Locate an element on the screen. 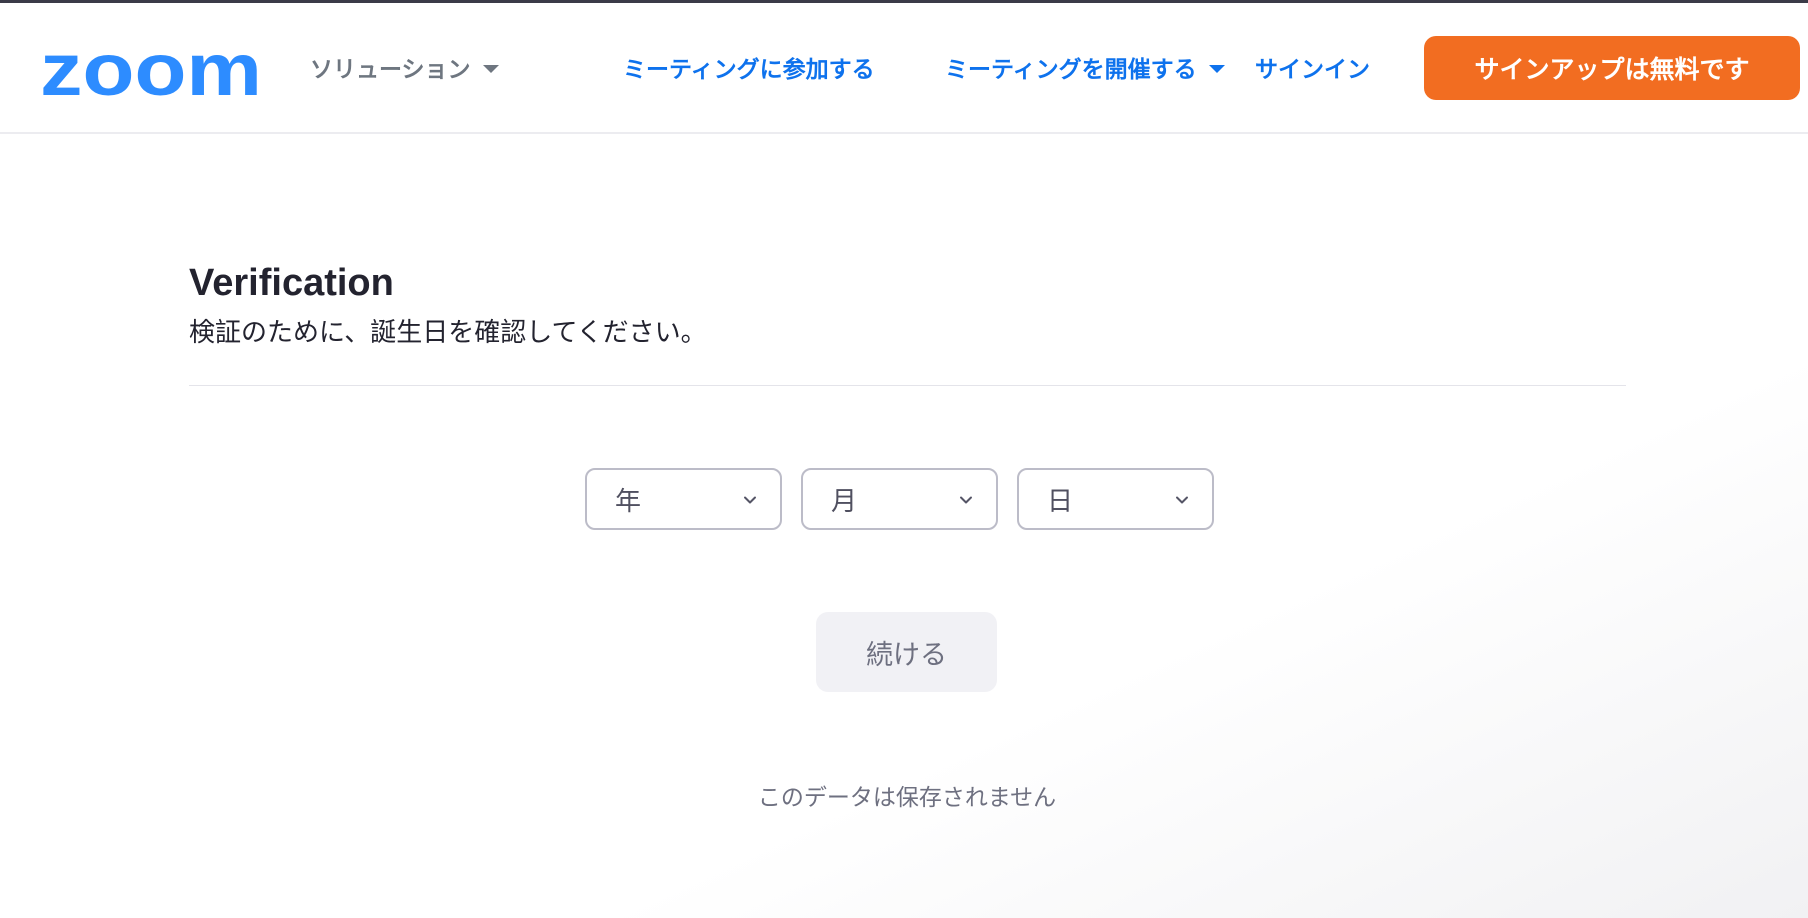 Image resolution: width=1808 pixels, height=918 pixels. nav-host-meeting-dropdown: ミーティングを開催する is located at coordinates (1085, 67).